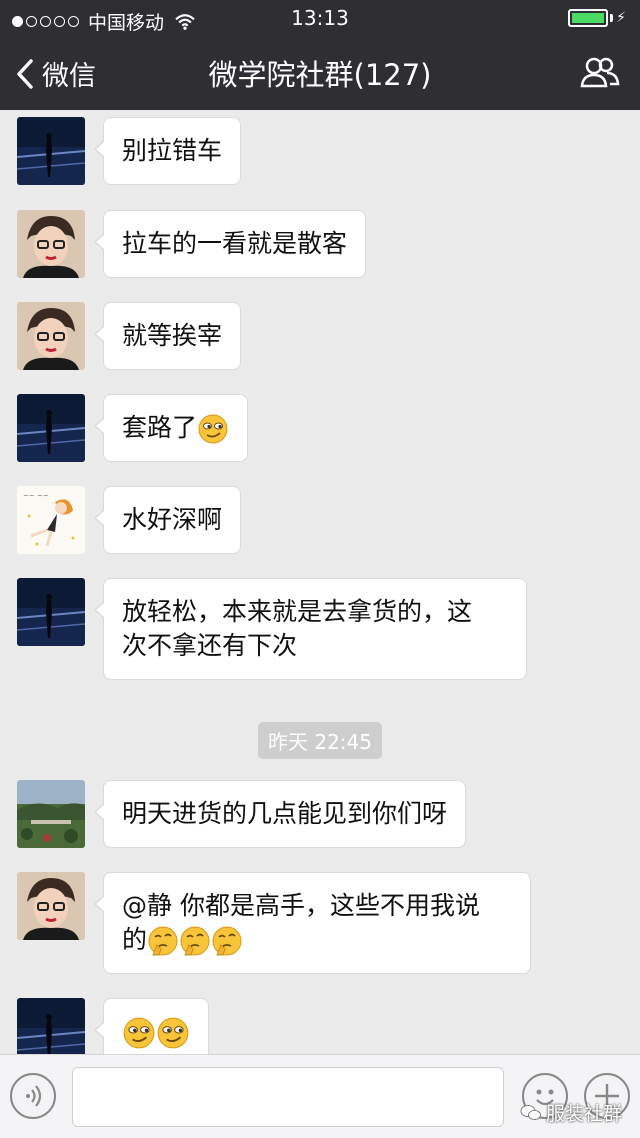 Image resolution: width=640 pixels, height=1138 pixels. Describe the element at coordinates (285, 813) in the screenshot. I see `message-text: 明天进货的几点能见到你们呀` at that location.